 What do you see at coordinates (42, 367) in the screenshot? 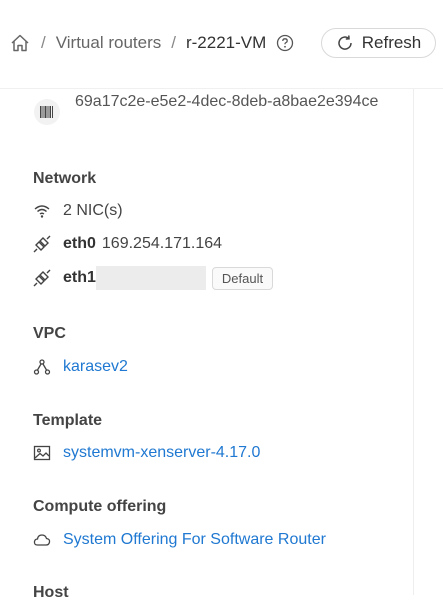
I see `cluster-icon` at bounding box center [42, 367].